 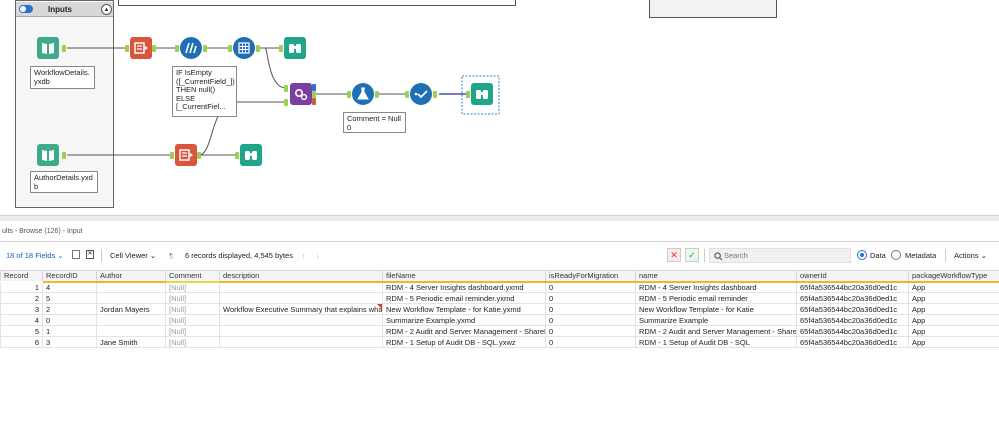 I want to click on apply-filter-button: ✓, so click(x=692, y=255).